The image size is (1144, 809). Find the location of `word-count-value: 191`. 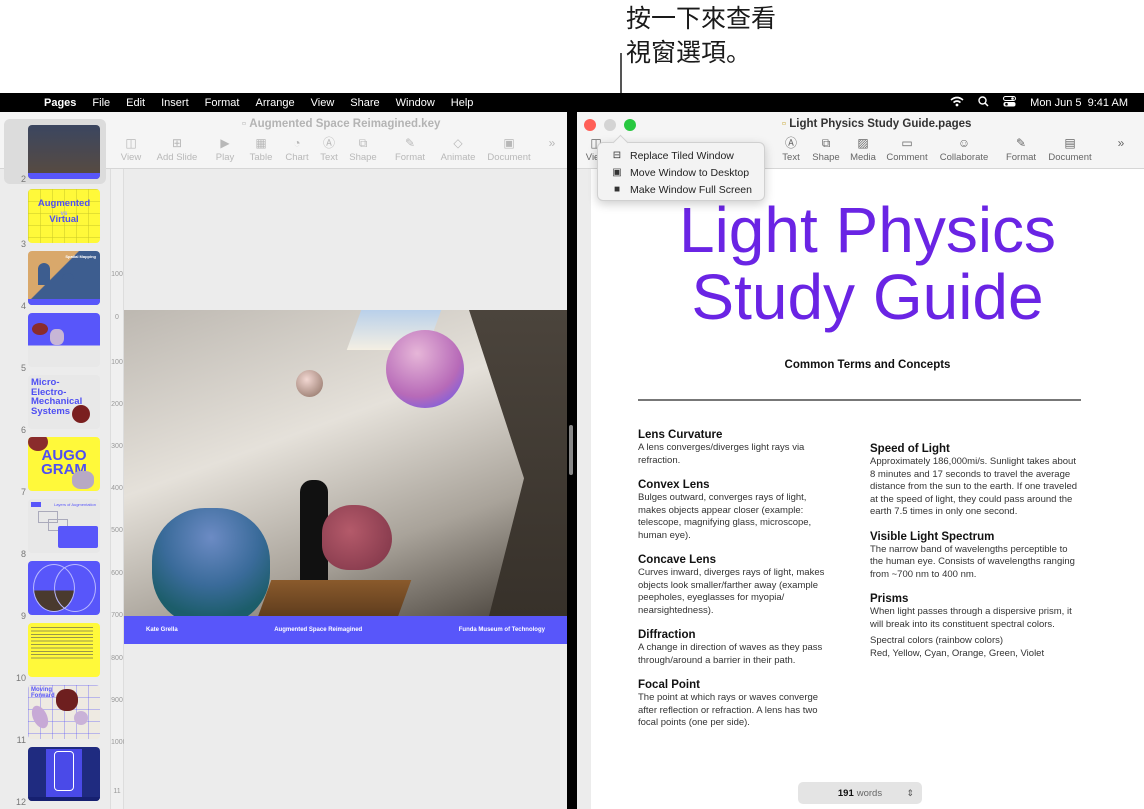

word-count-value: 191 is located at coordinates (845, 793).